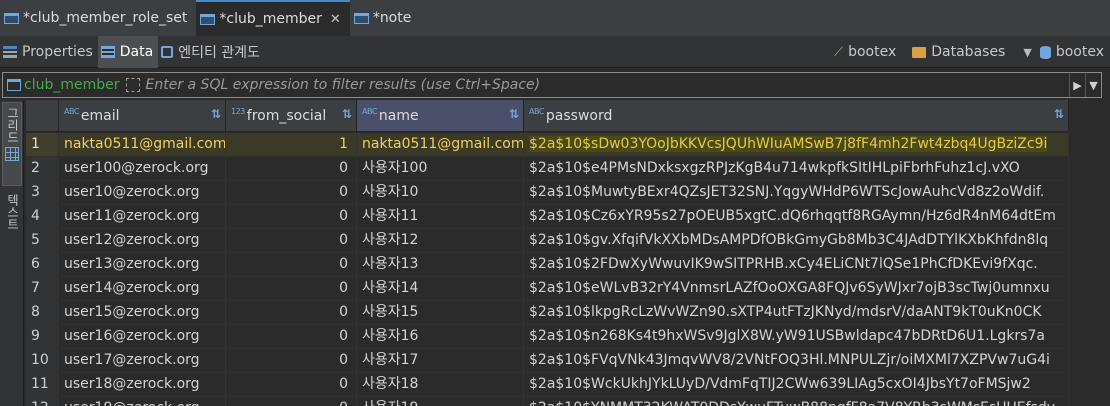 The width and height of the screenshot is (1110, 406). I want to click on row-number-cell: 7, so click(42, 289).